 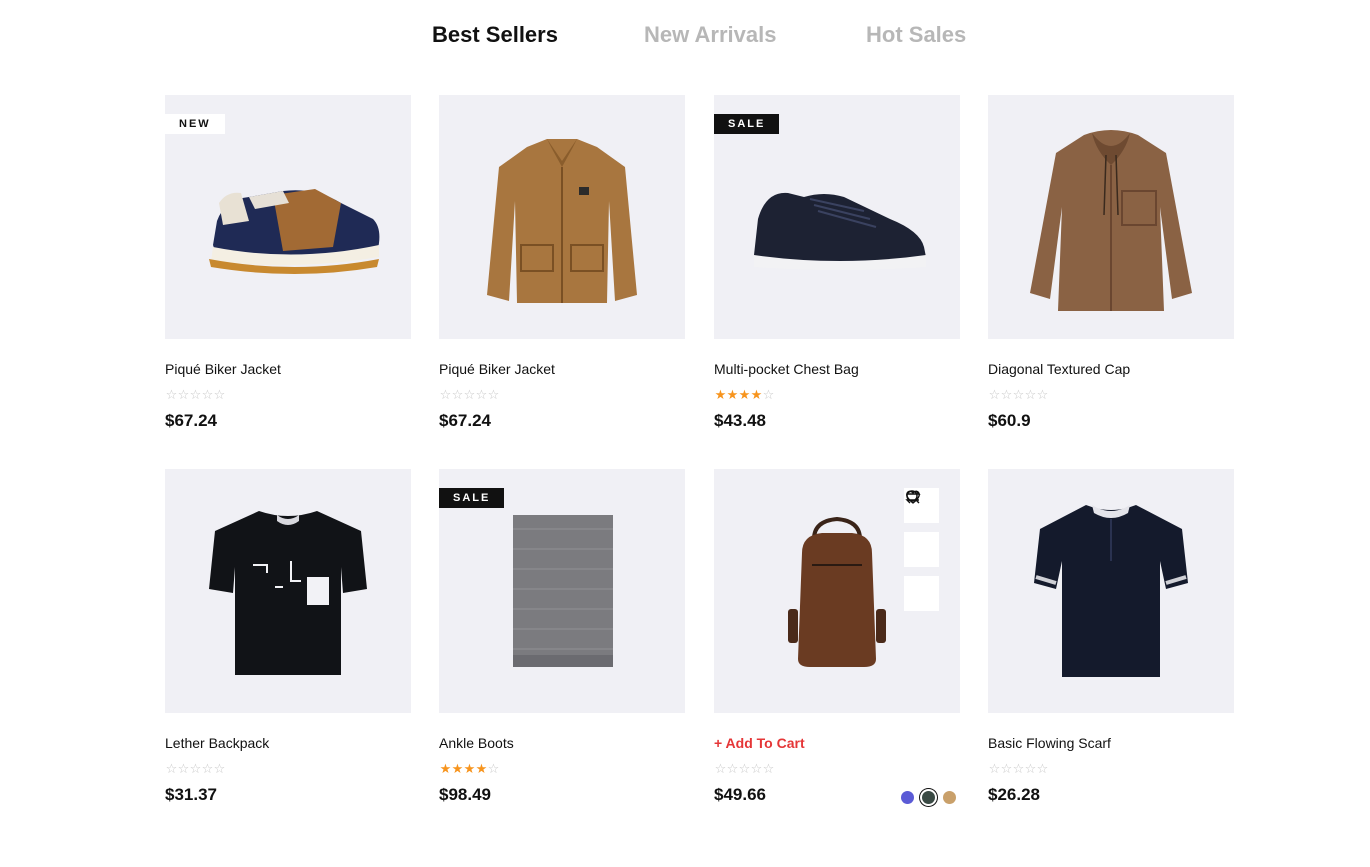 What do you see at coordinates (913, 497) in the screenshot?
I see `search-icon` at bounding box center [913, 497].